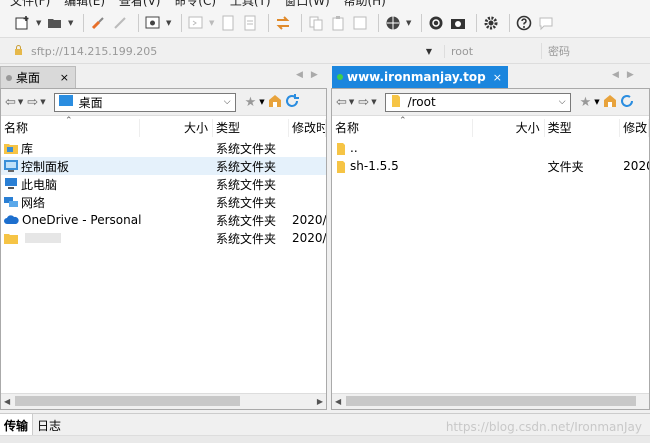 The width and height of the screenshot is (650, 443). I want to click on copy-icon, so click(316, 23).